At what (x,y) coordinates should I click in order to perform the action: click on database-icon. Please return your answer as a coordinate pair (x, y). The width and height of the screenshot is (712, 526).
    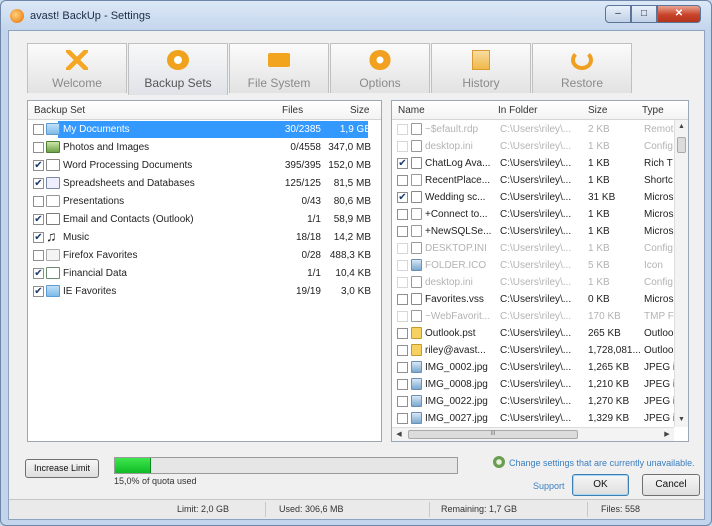
    Looking at the image, I should click on (53, 183).